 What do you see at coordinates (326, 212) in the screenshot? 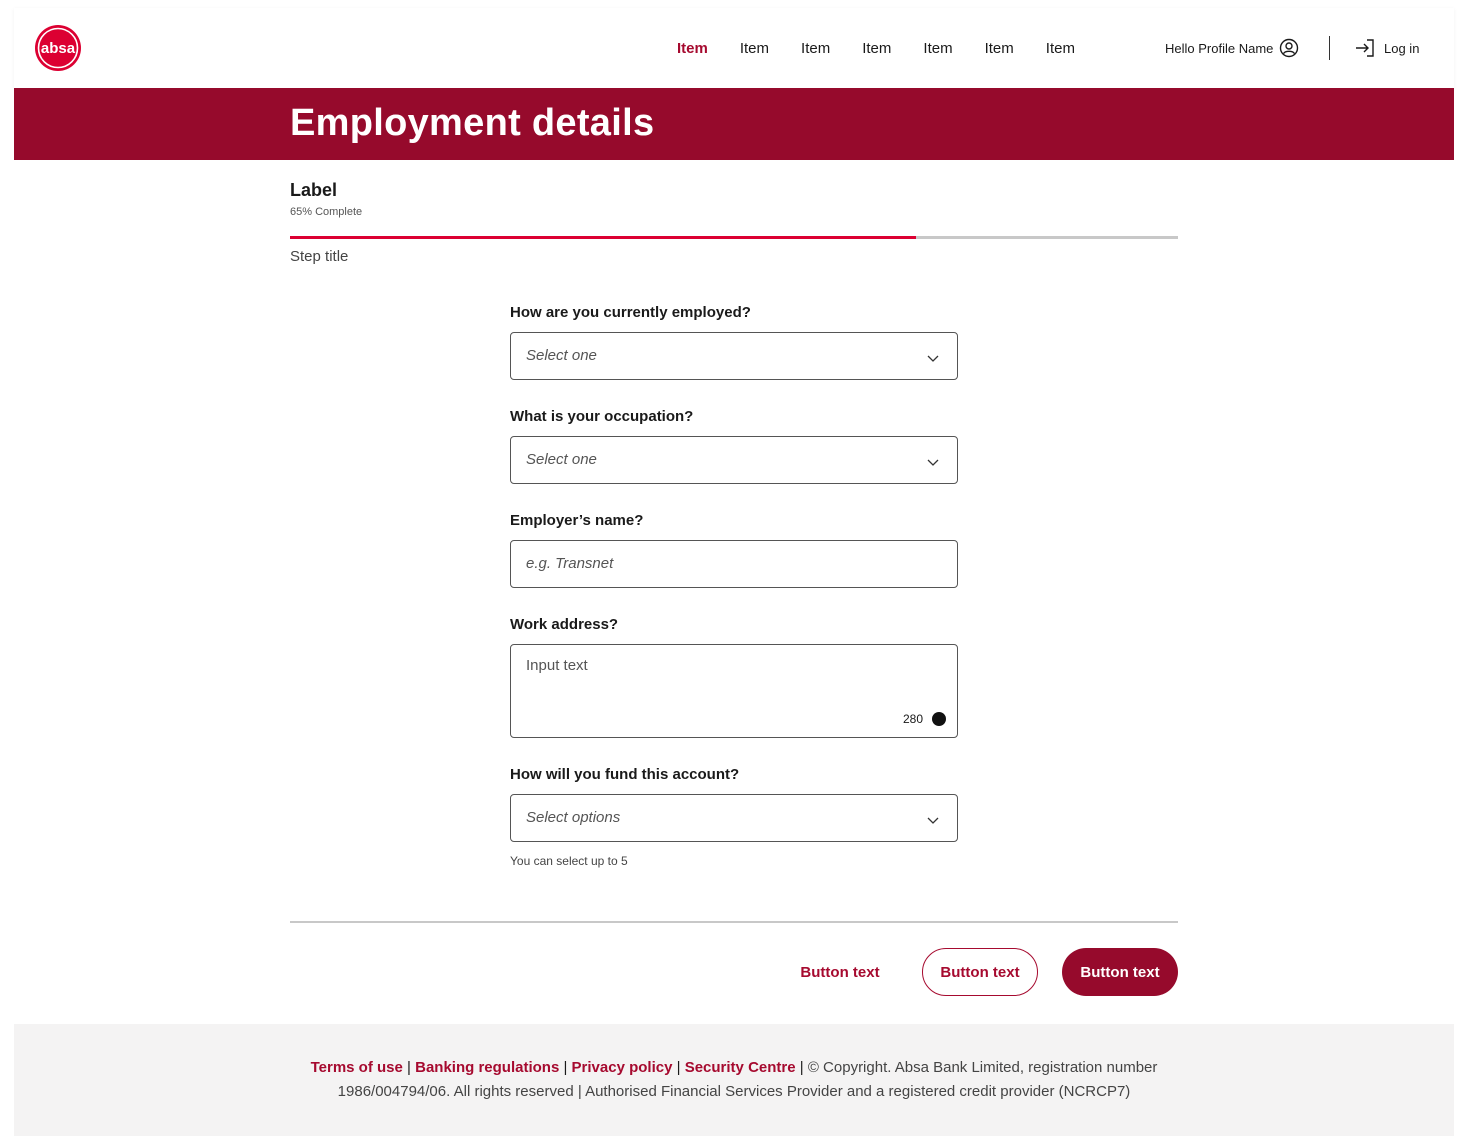
I see `progress-percent: 65% Complete` at bounding box center [326, 212].